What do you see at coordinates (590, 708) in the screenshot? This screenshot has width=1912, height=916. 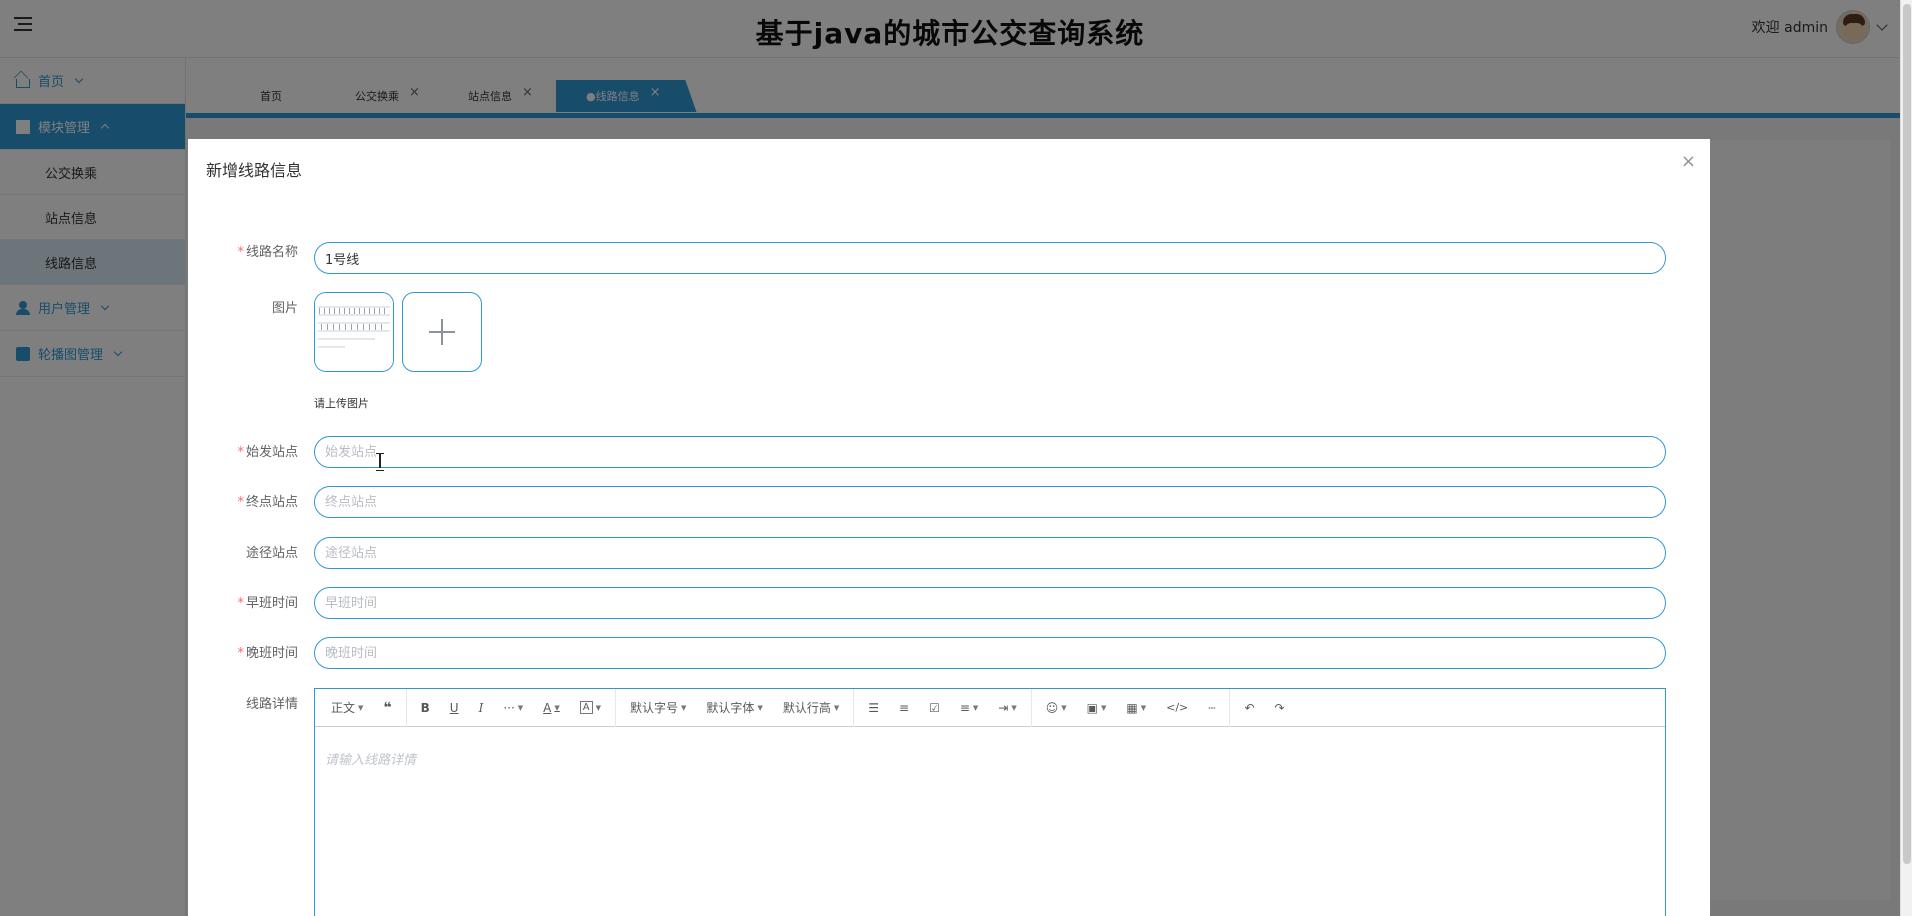 I see `background-color-icon: A ▼` at bounding box center [590, 708].